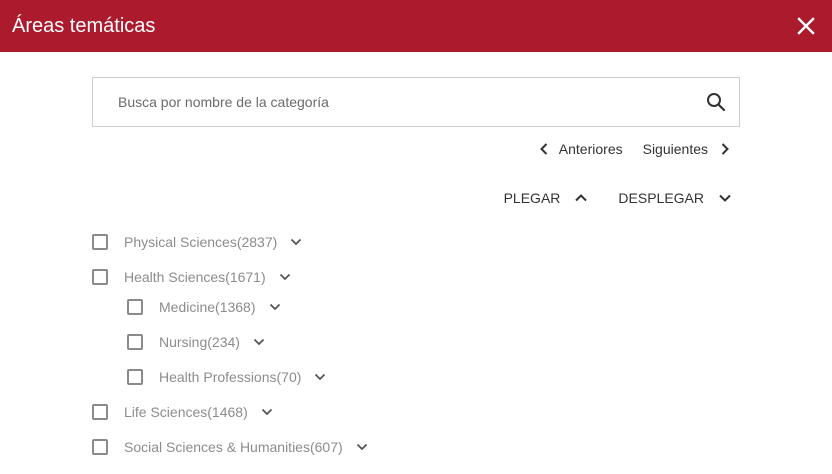 Image resolution: width=832 pixels, height=474 pixels. I want to click on dialog-title: Áreas temáticas, so click(84, 25).